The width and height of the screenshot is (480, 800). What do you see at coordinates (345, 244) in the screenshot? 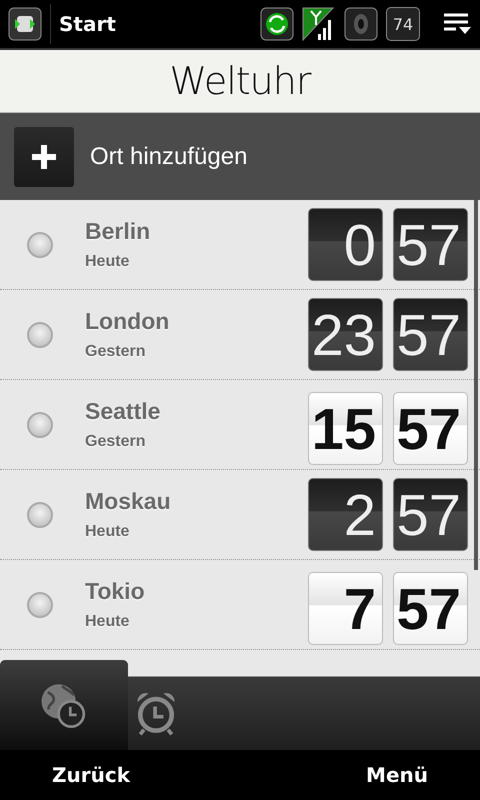
I see `hour-tile: 0` at bounding box center [345, 244].